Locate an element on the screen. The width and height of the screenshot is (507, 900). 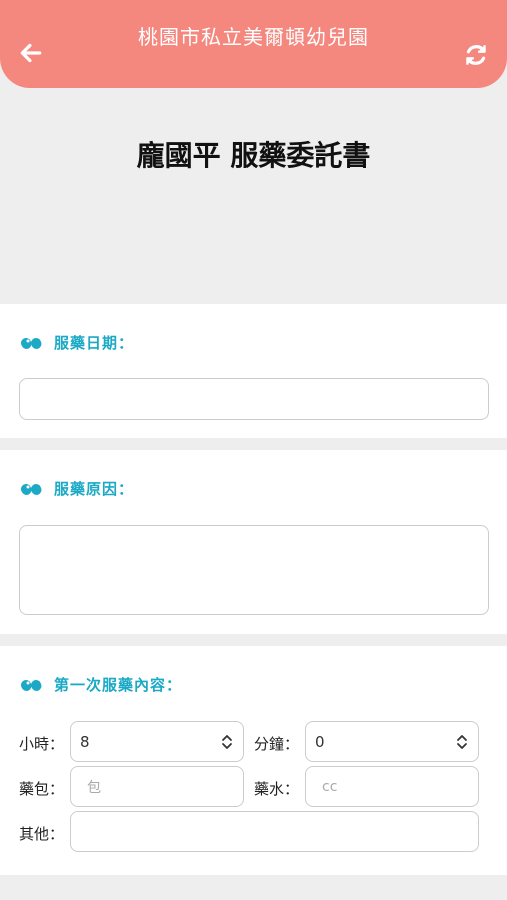
packet-label: 藥包： is located at coordinates (42, 789).